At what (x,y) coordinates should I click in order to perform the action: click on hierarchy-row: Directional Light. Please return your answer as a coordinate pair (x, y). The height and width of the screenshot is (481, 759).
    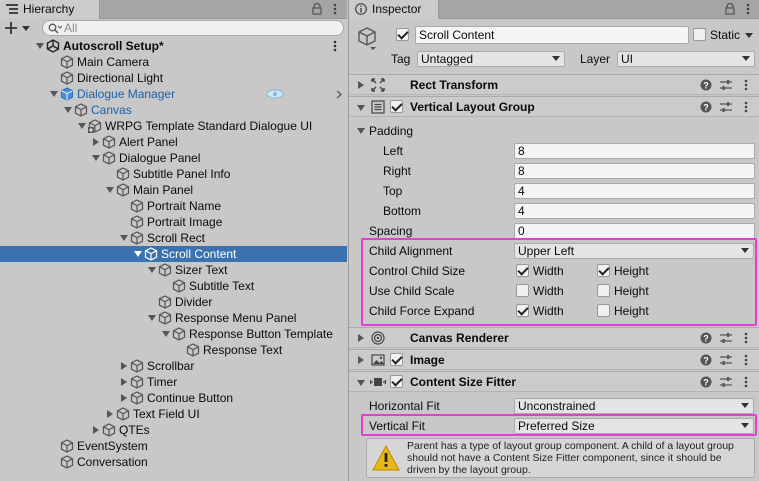
    Looking at the image, I should click on (173, 78).